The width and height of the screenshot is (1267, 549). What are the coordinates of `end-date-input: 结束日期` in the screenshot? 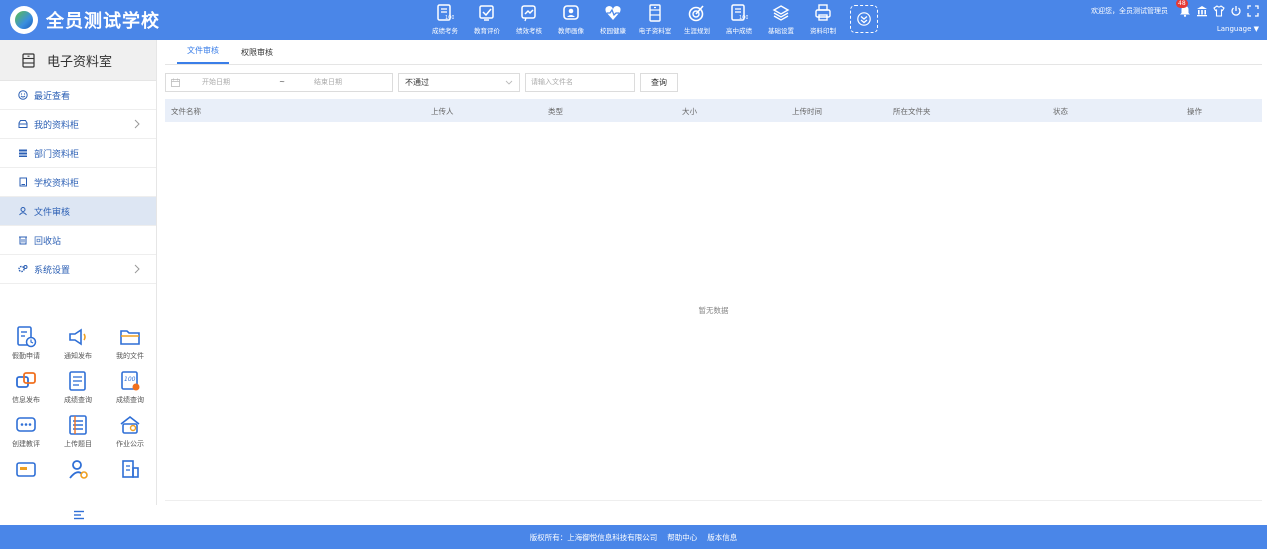 It's located at (328, 82).